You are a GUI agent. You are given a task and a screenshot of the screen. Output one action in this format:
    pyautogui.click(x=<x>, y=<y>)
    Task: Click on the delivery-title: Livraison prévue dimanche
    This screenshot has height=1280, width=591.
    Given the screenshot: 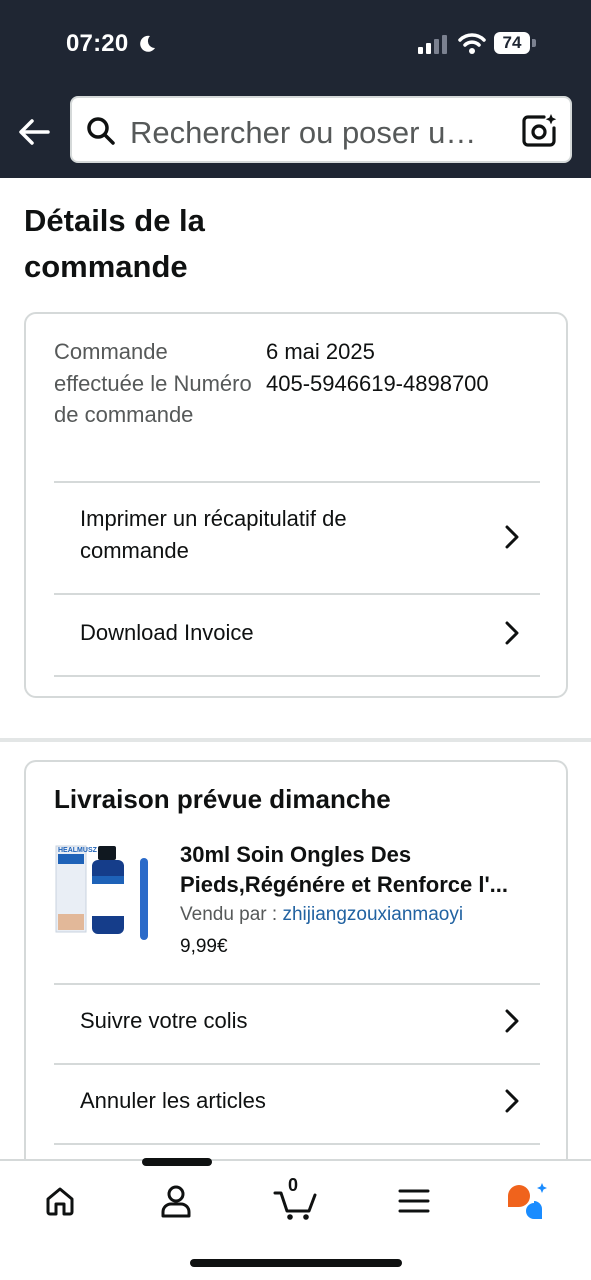 What is the action you would take?
    pyautogui.click(x=222, y=799)
    